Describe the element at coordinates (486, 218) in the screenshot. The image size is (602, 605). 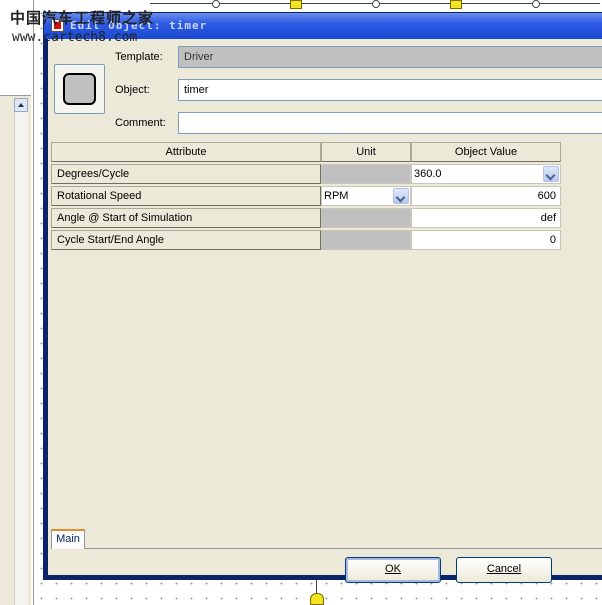
I see `angle-start-value: def` at that location.